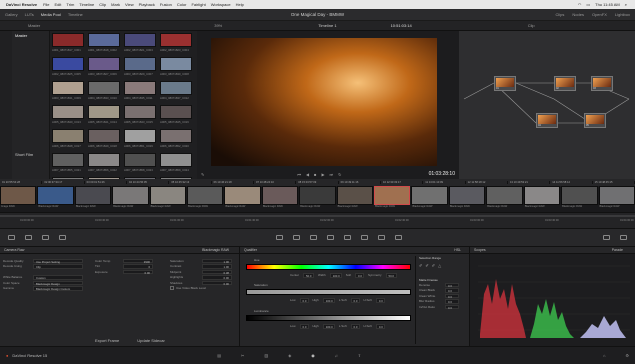  Describe the element at coordinates (364, 237) in the screenshot. I see `key-icon` at that location.